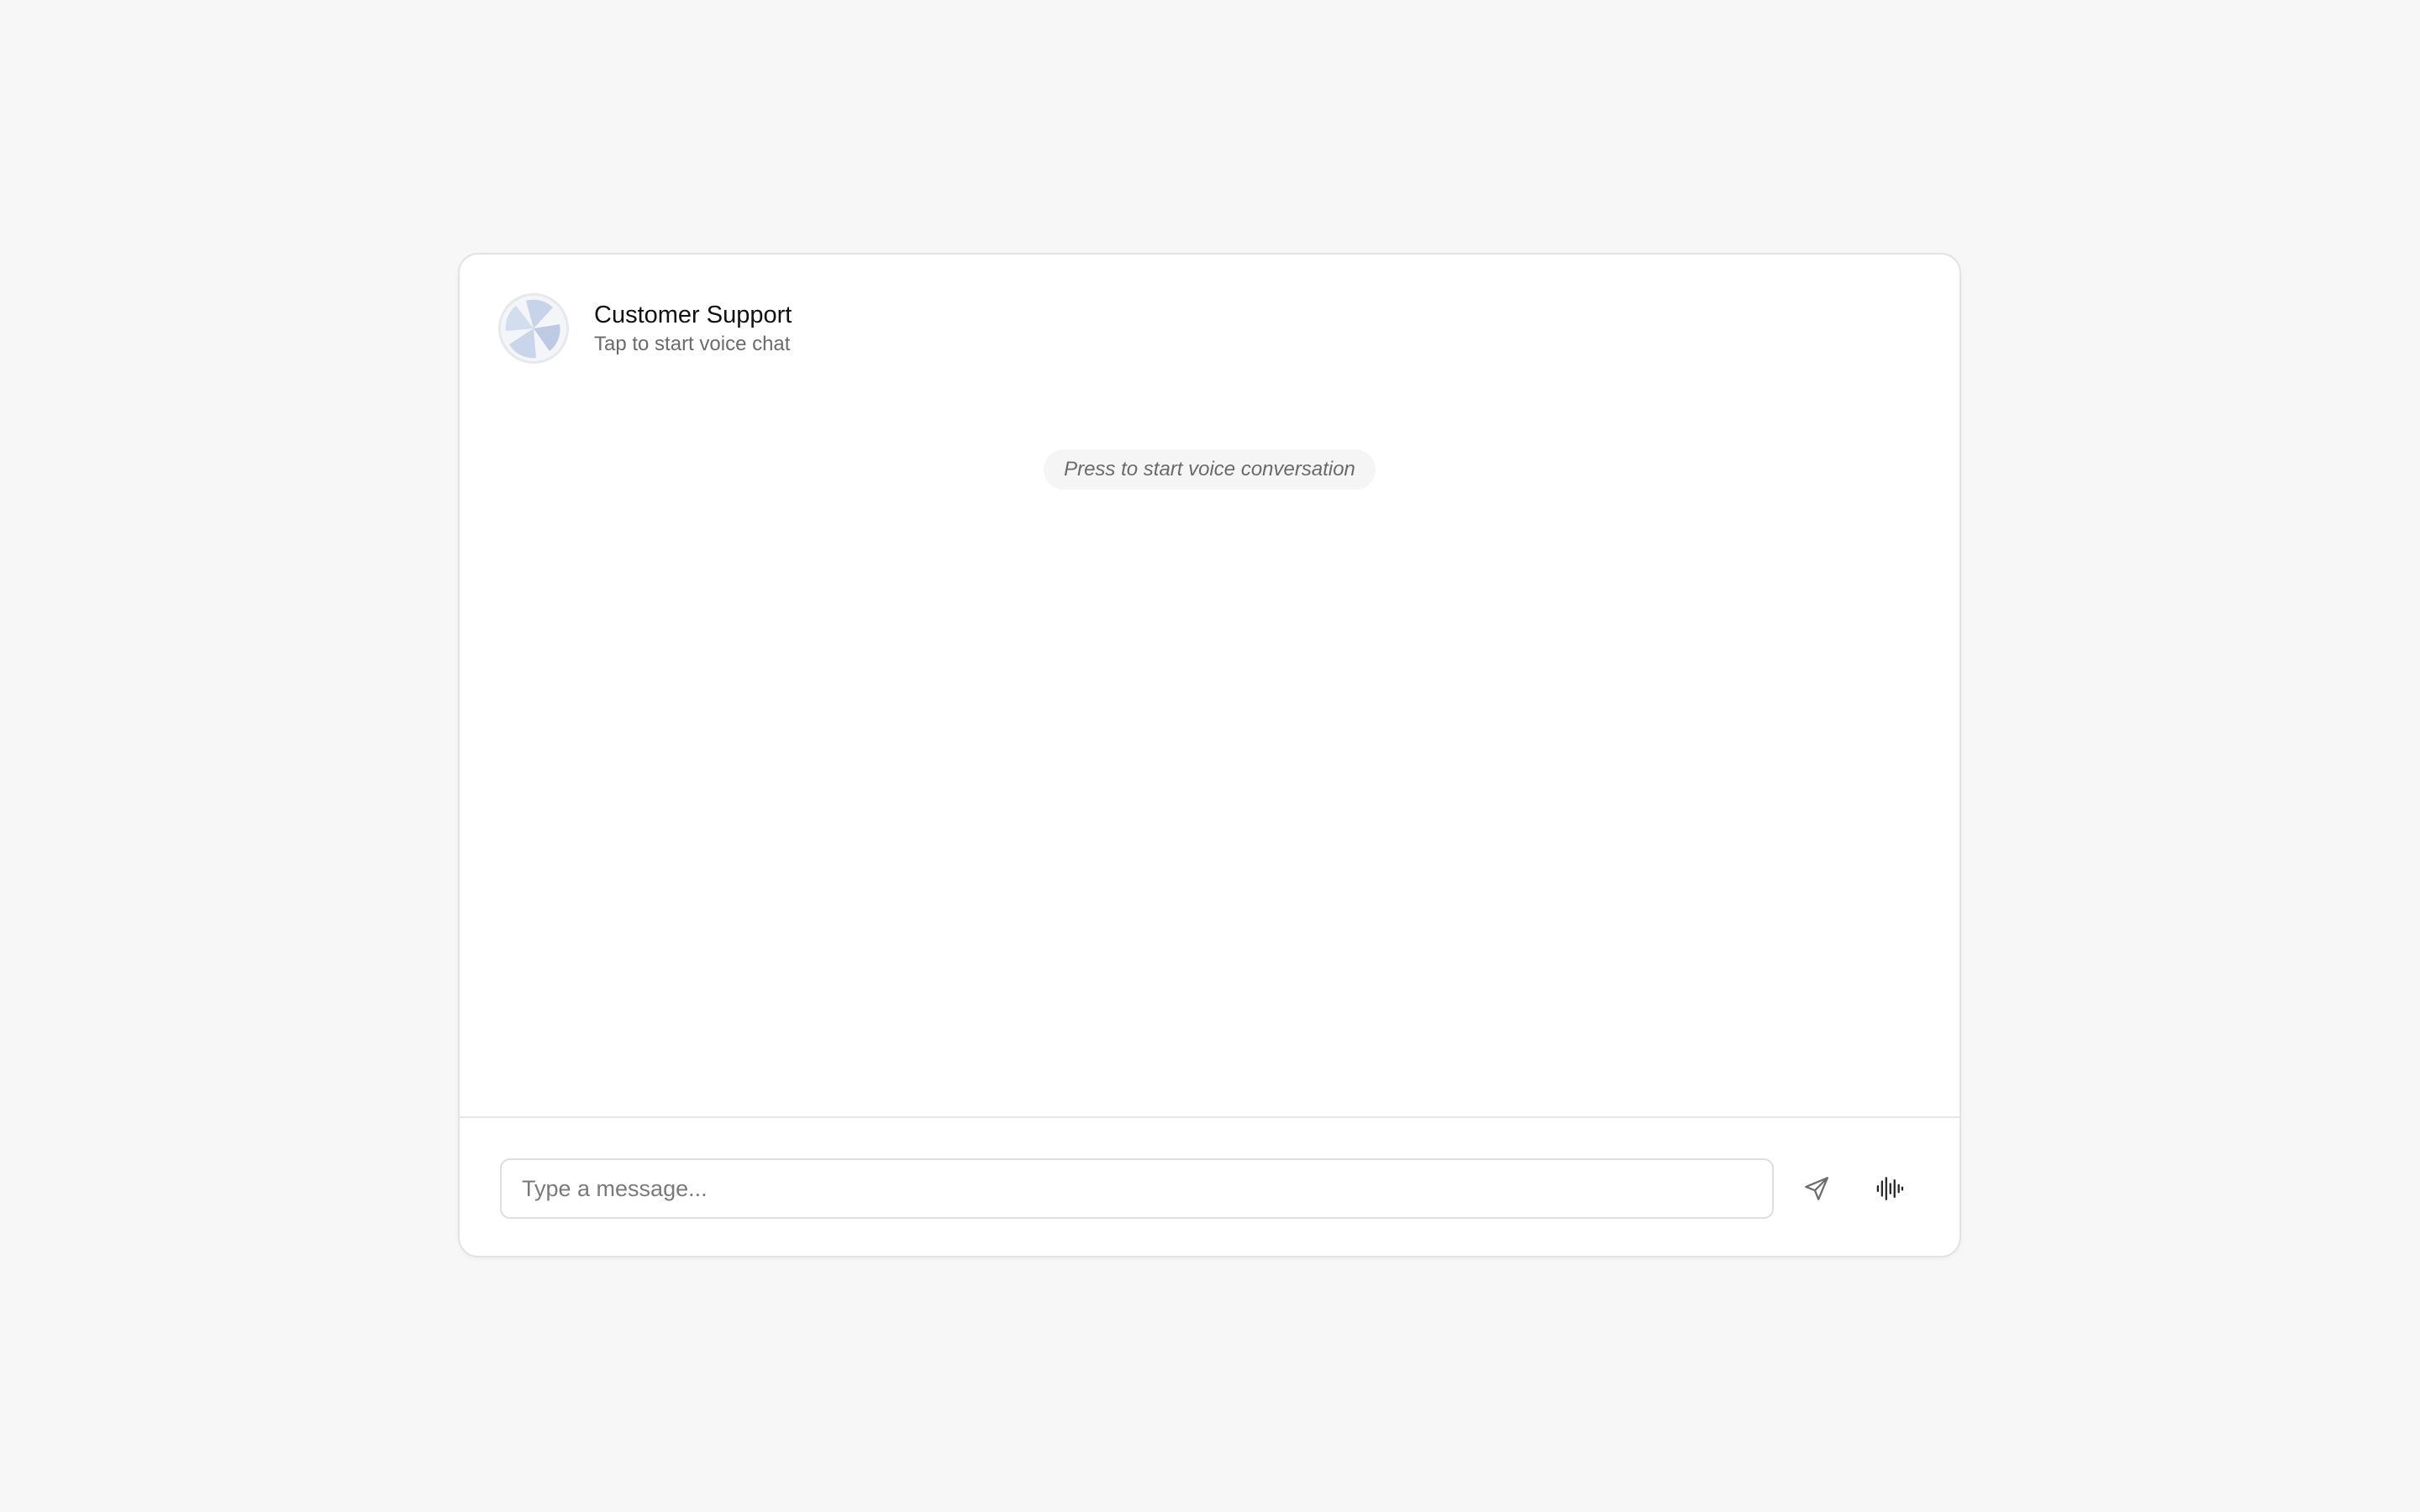 The image size is (2420, 1512). I want to click on voice-chat-button, so click(1890, 1188).